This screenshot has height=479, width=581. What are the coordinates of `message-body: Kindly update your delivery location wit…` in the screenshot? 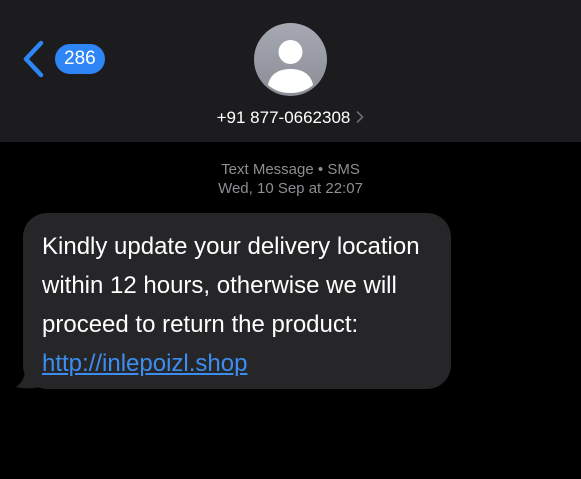 It's located at (231, 285).